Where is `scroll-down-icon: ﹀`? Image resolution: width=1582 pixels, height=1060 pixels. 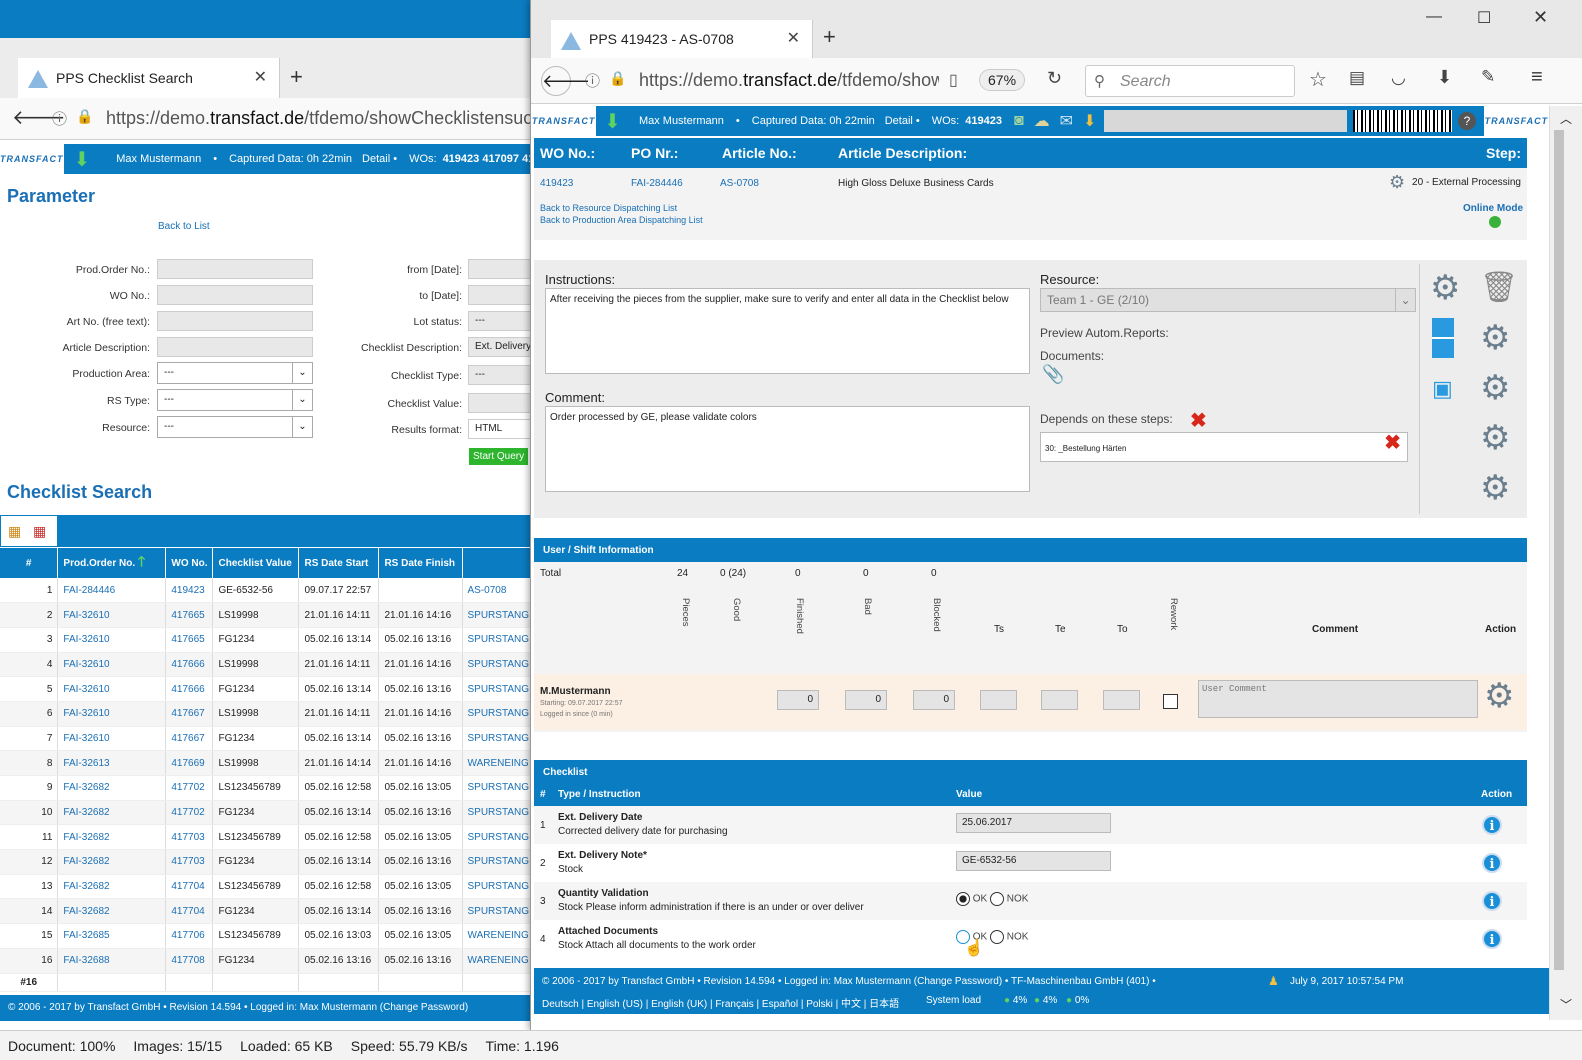 scroll-down-icon: ﹀ is located at coordinates (1566, 1004).